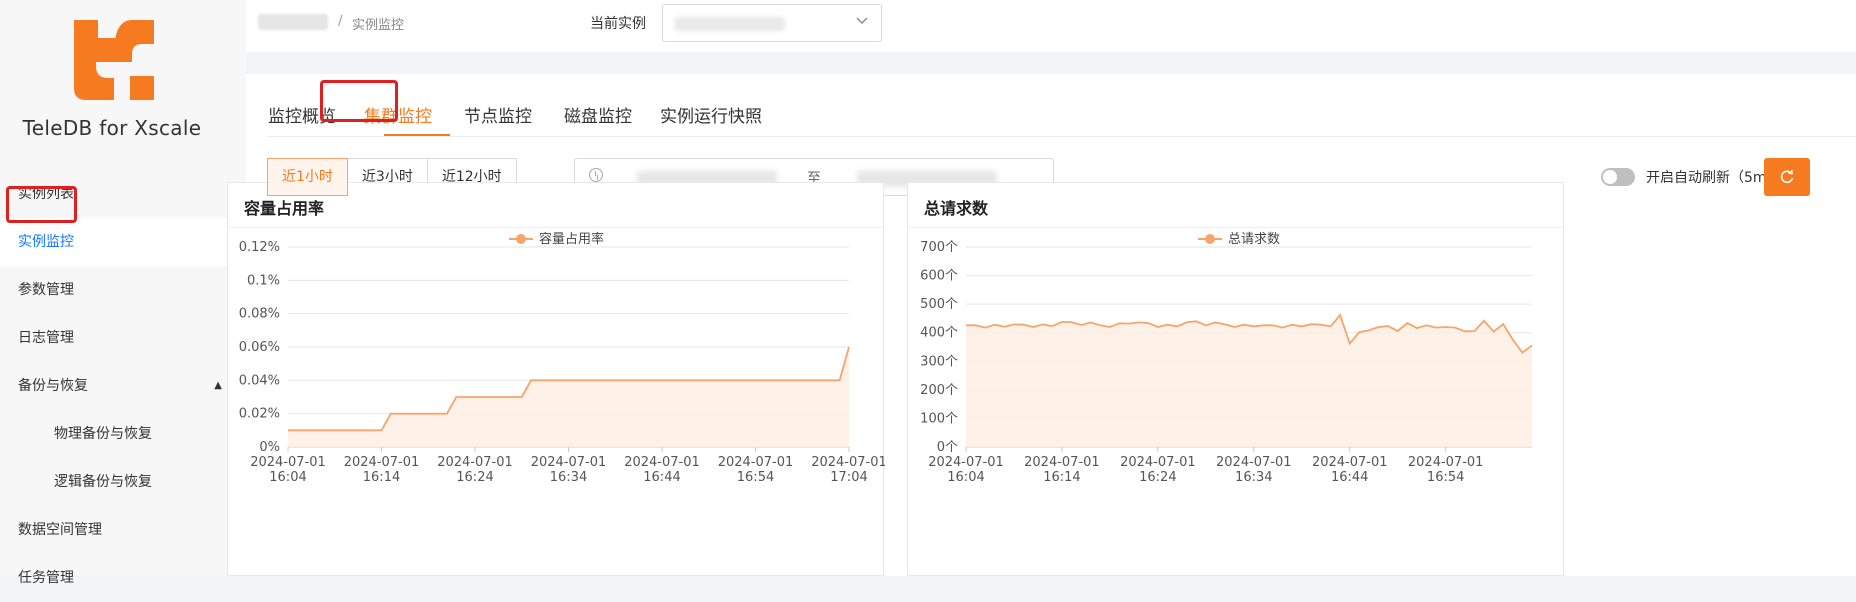 Image resolution: width=1856 pixels, height=602 pixels. I want to click on y-tick-label: 600个, so click(939, 276).